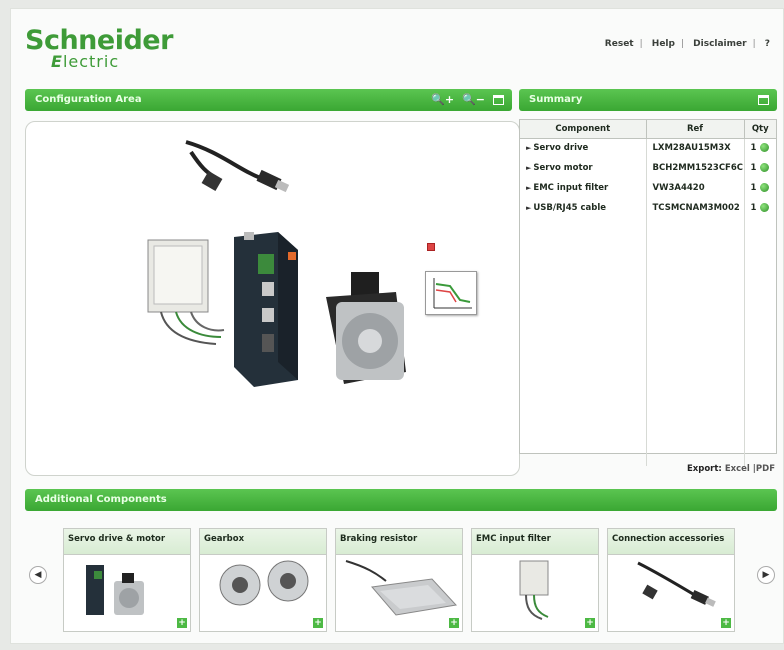  I want to click on export-label: Export:, so click(704, 469).